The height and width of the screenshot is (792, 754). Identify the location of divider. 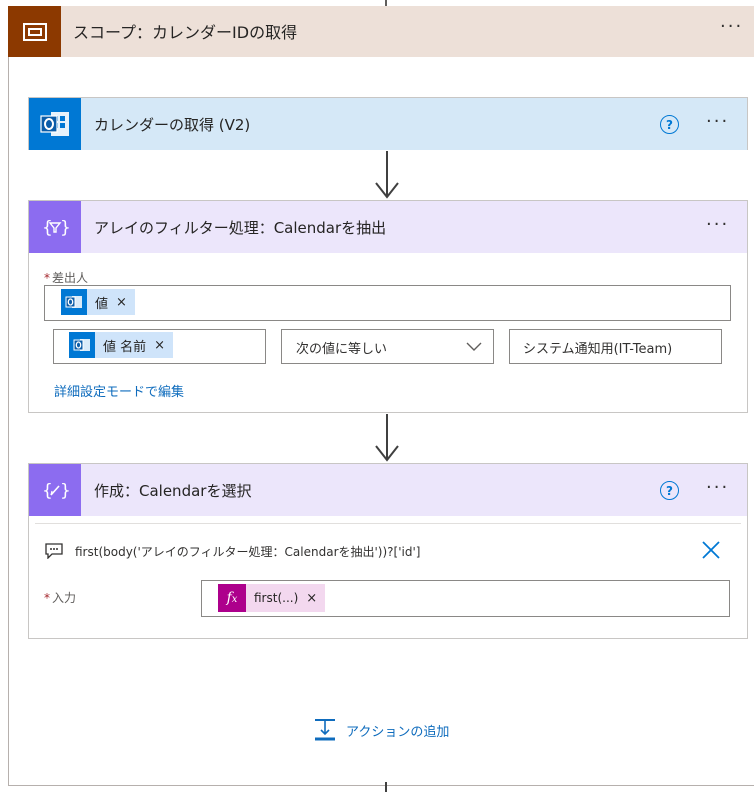
(388, 523).